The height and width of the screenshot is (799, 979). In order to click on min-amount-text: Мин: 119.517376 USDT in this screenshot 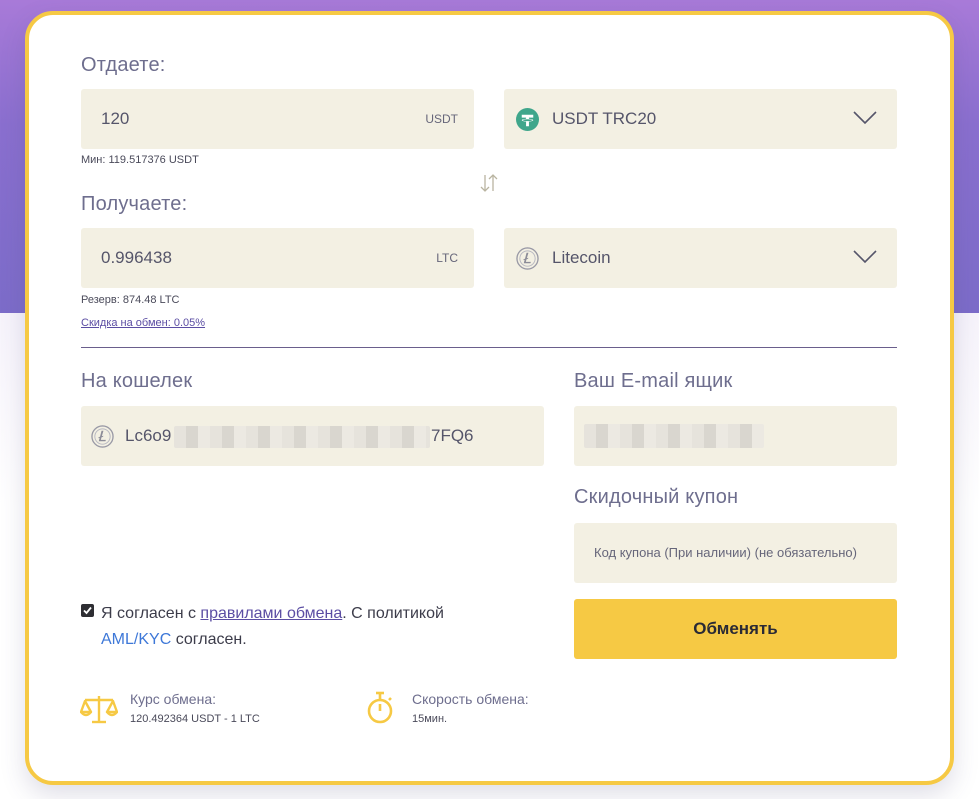, I will do `click(140, 160)`.